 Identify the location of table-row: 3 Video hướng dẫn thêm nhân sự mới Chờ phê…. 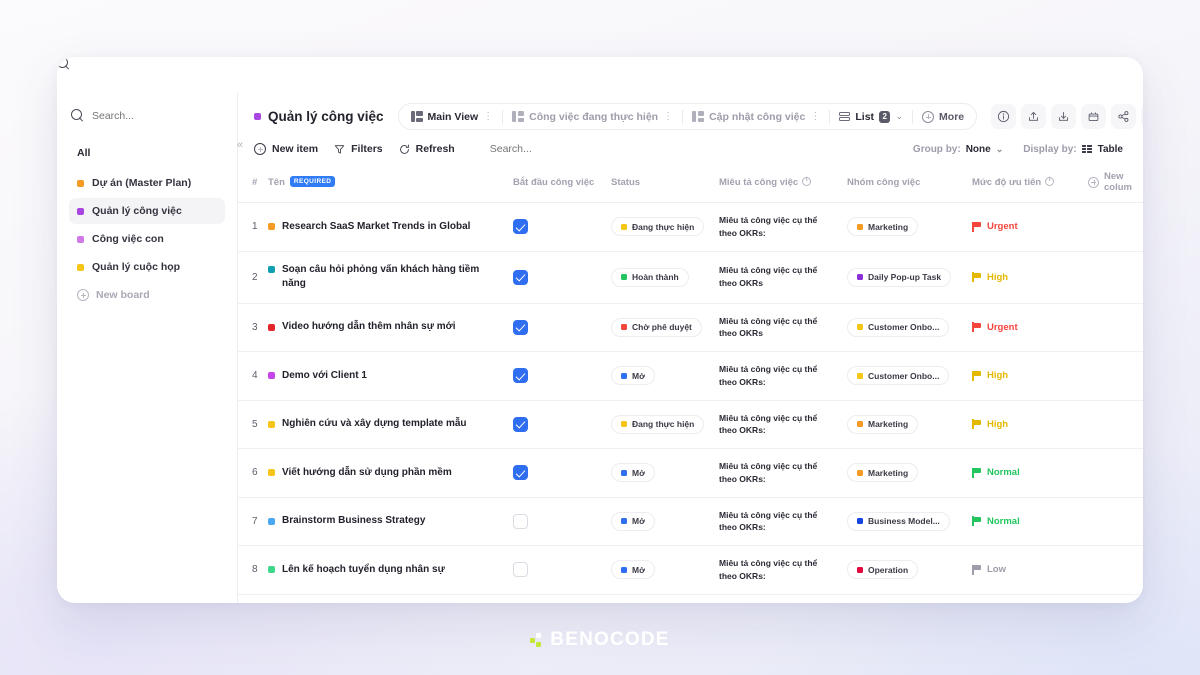
(690, 327).